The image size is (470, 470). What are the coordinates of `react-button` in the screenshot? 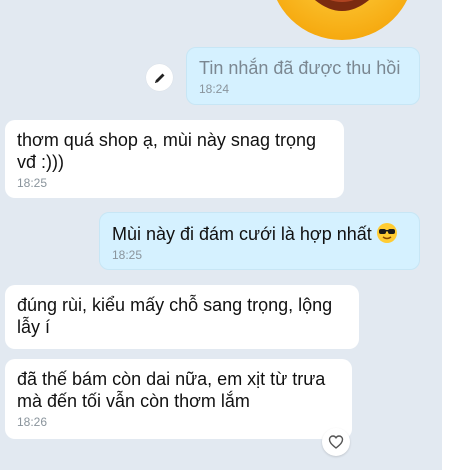 It's located at (336, 442).